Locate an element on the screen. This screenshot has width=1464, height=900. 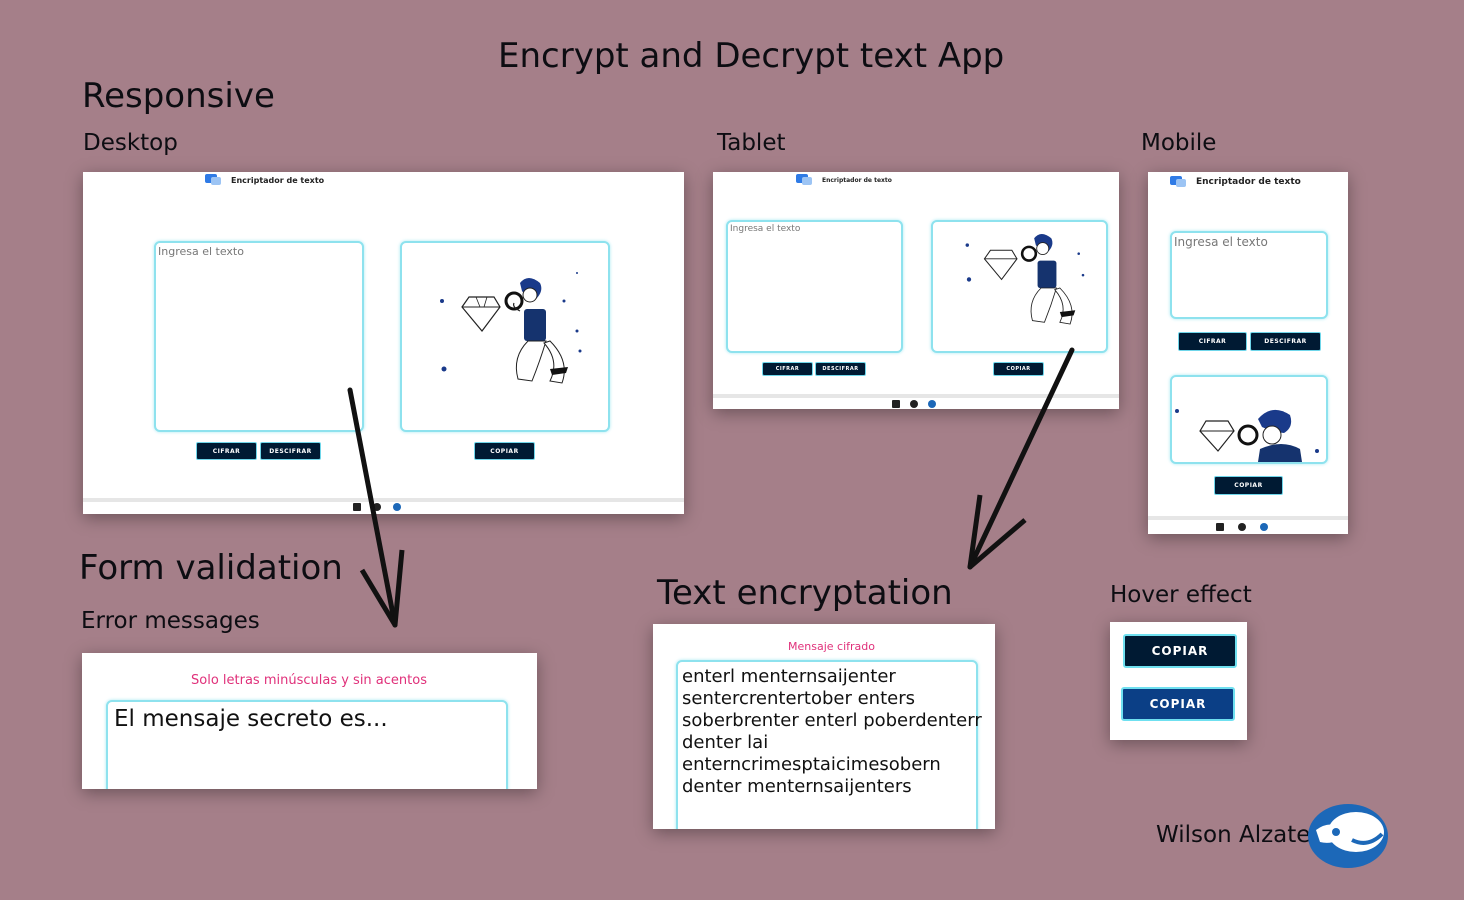
encrypted-line: sentercrentertober enters is located at coordinates (798, 698).